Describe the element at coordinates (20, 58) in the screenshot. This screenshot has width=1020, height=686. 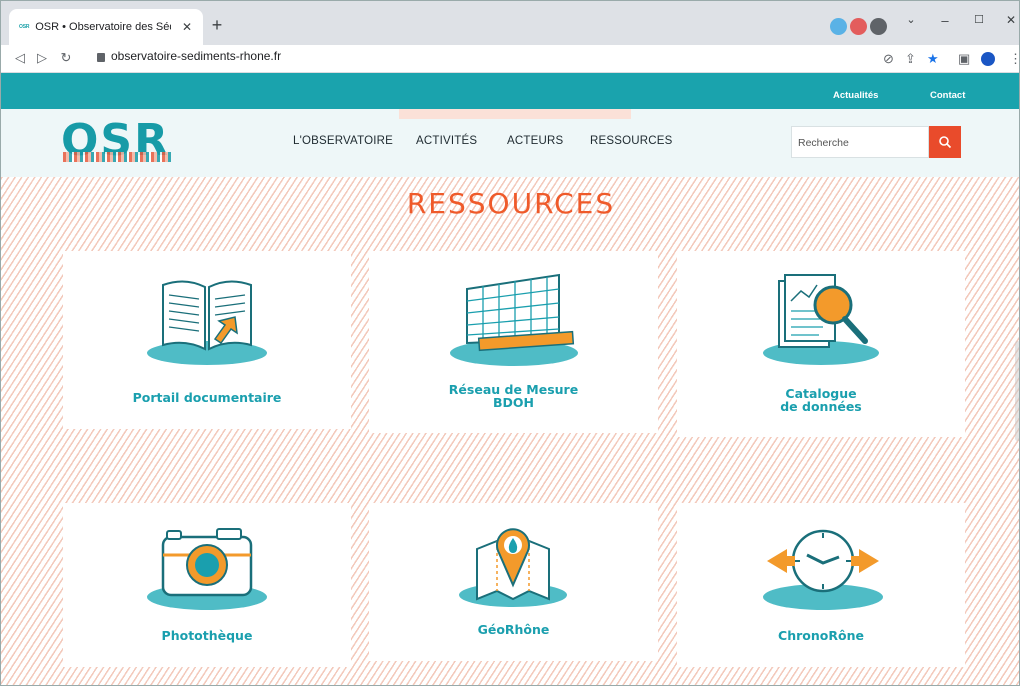
I see `back-icon: ◁` at that location.